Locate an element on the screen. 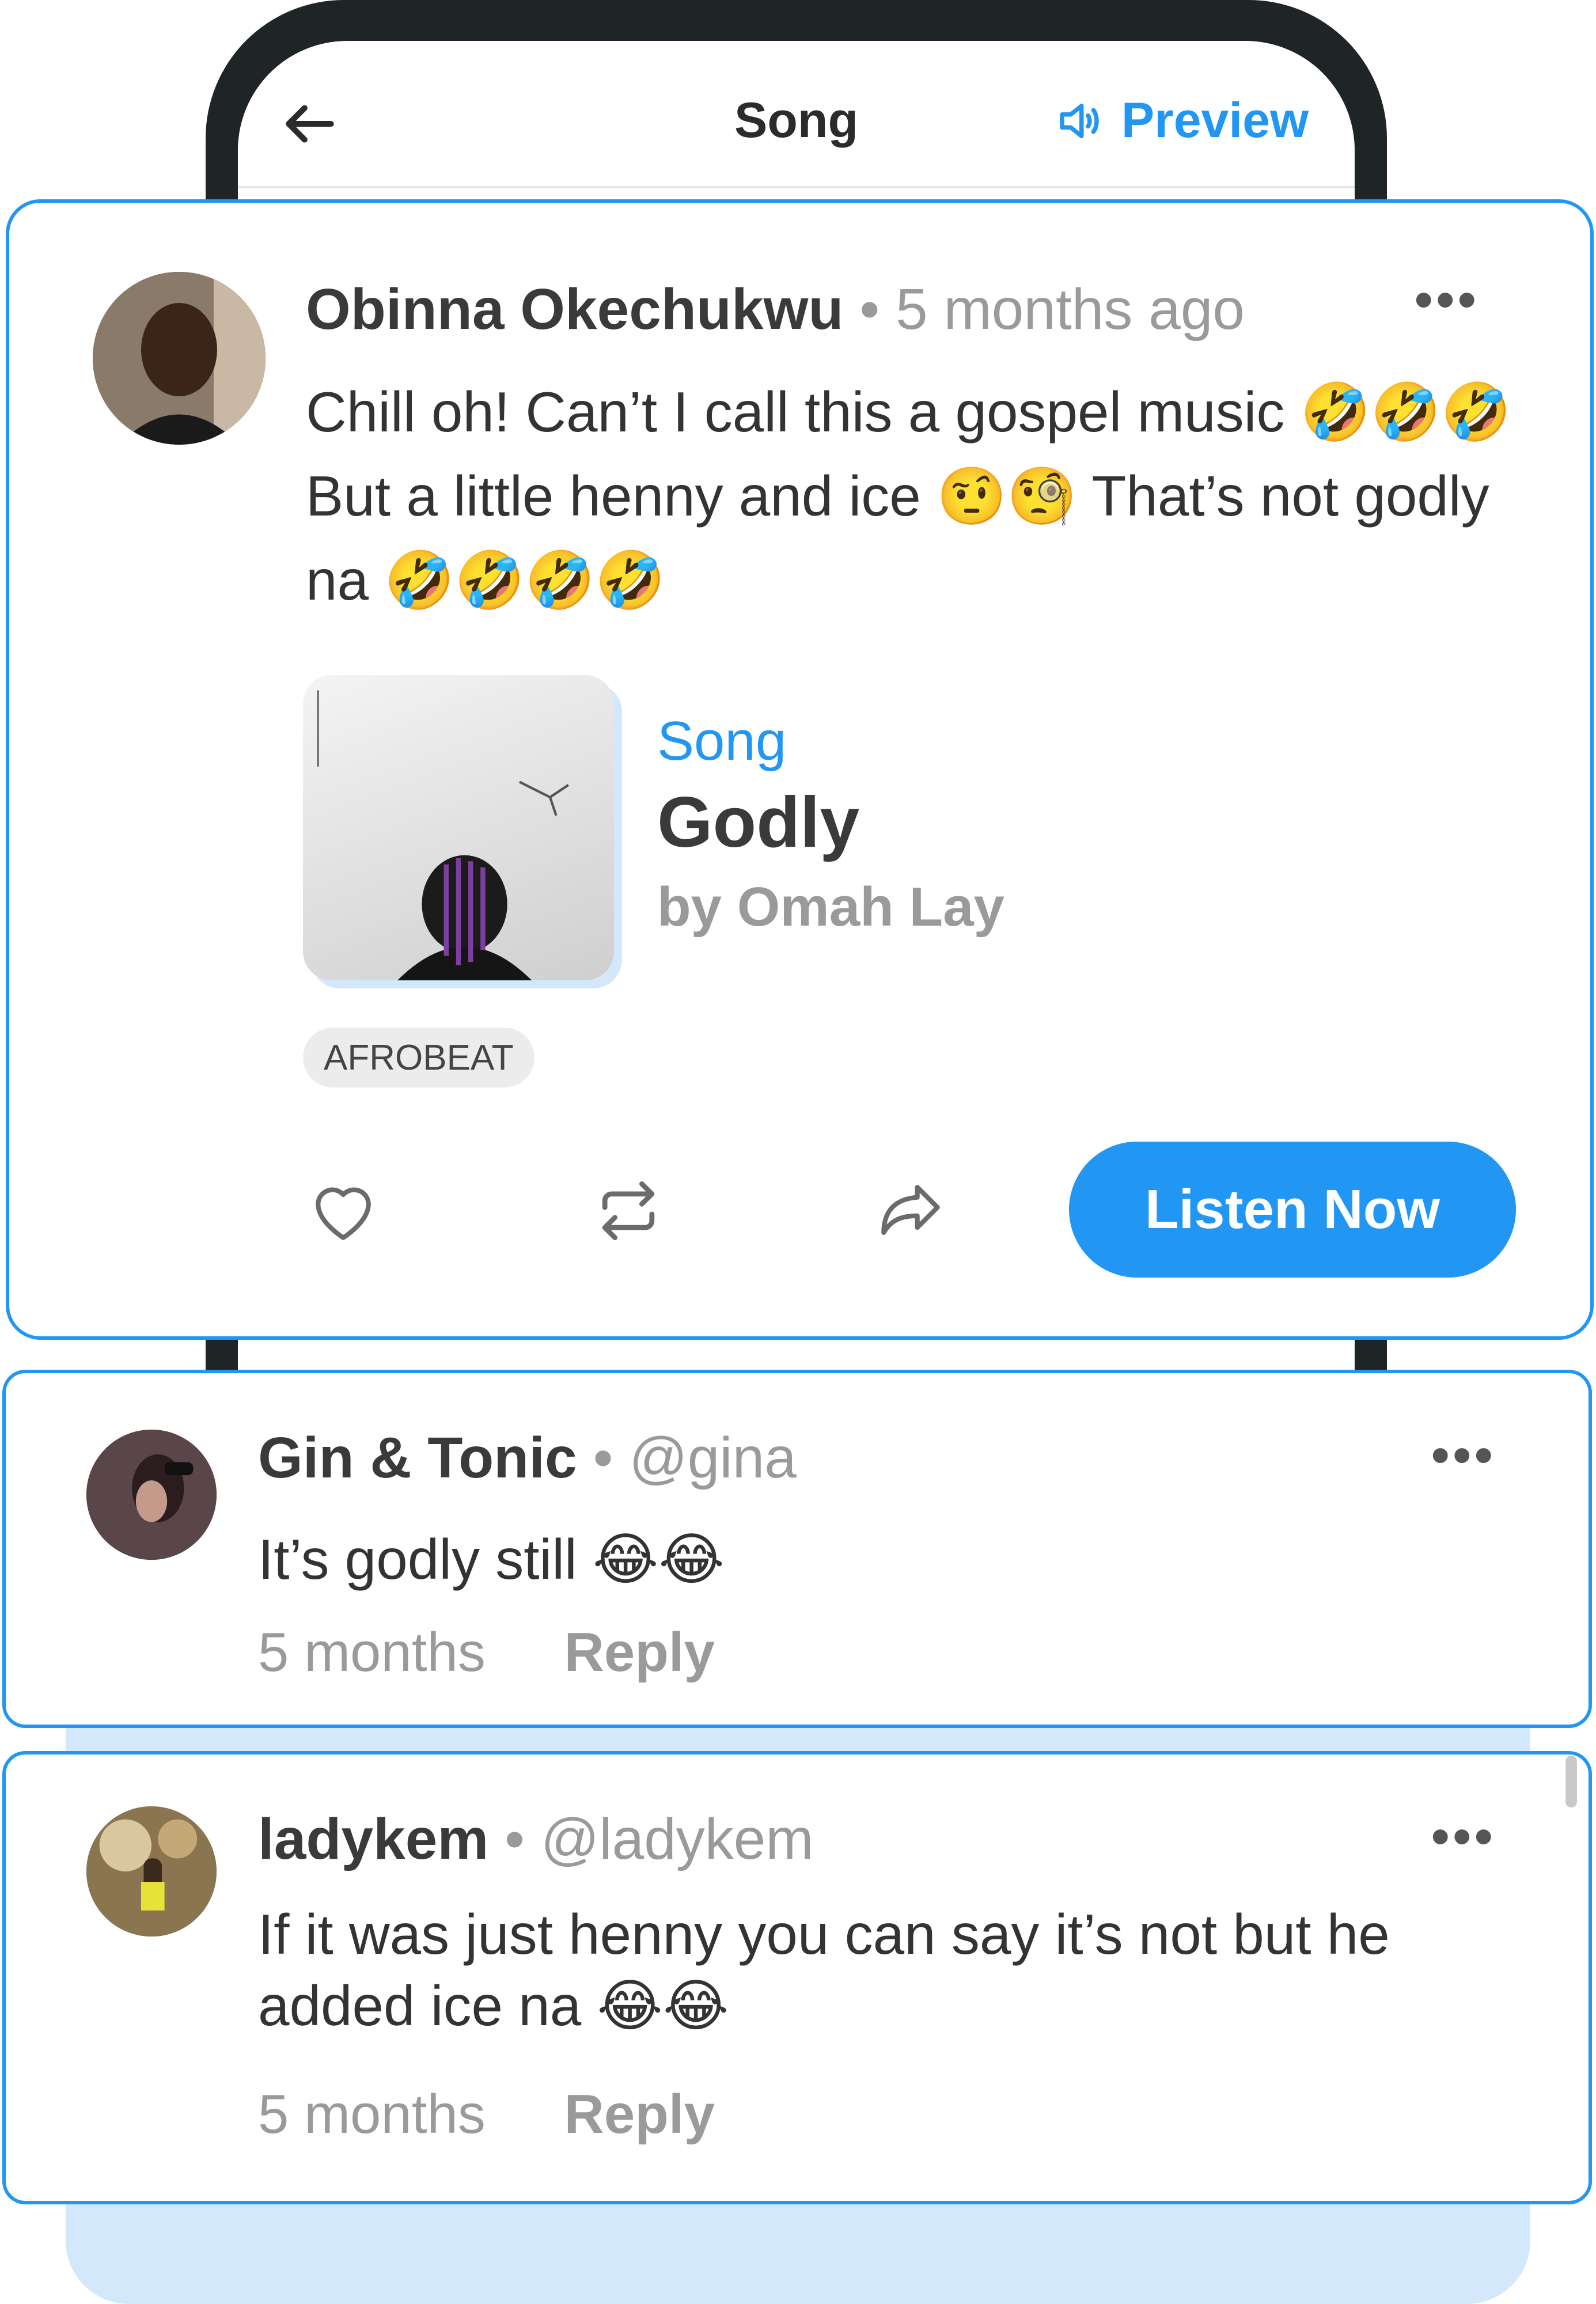 This screenshot has height=2304, width=1596. repost-icon is located at coordinates (628, 1210).